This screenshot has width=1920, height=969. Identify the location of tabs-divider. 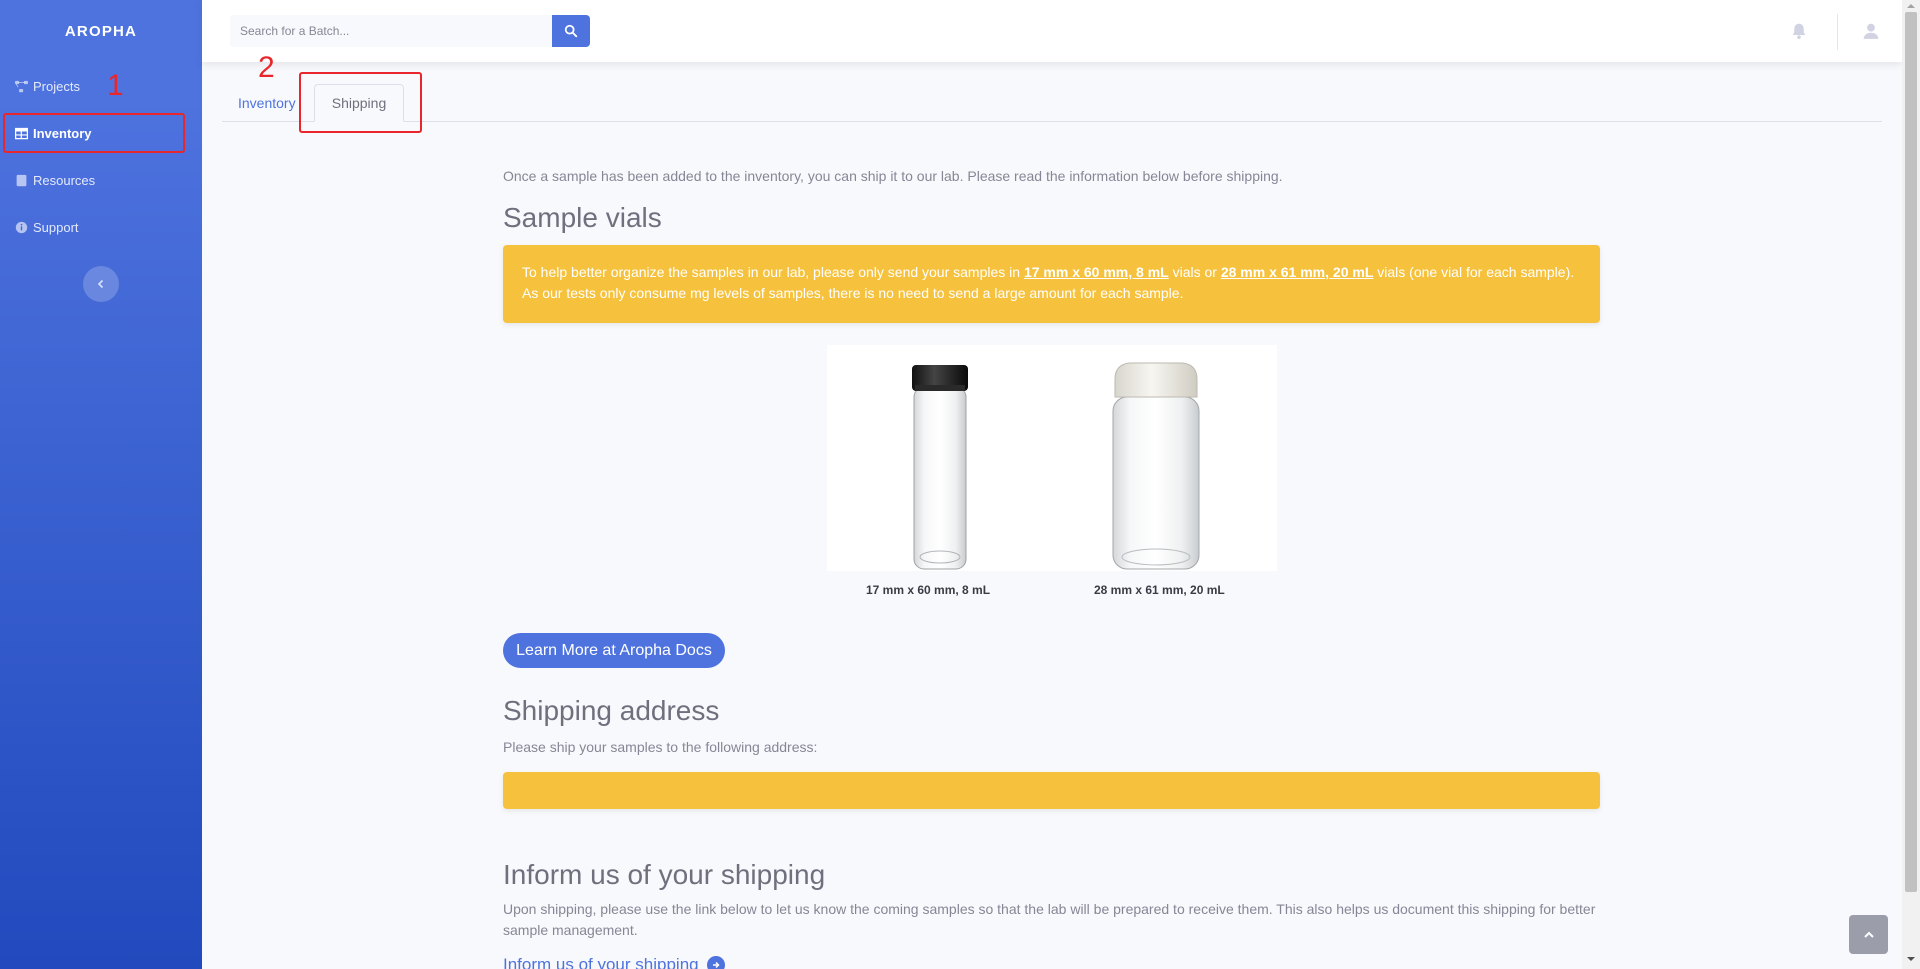
(1052, 121).